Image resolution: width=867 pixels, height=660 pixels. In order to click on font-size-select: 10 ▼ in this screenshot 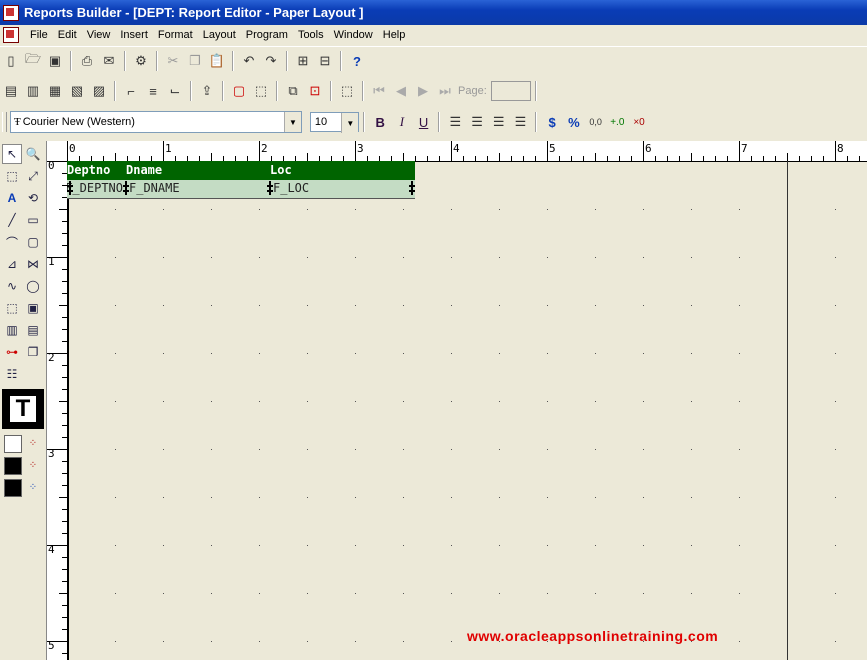, I will do `click(334, 122)`.